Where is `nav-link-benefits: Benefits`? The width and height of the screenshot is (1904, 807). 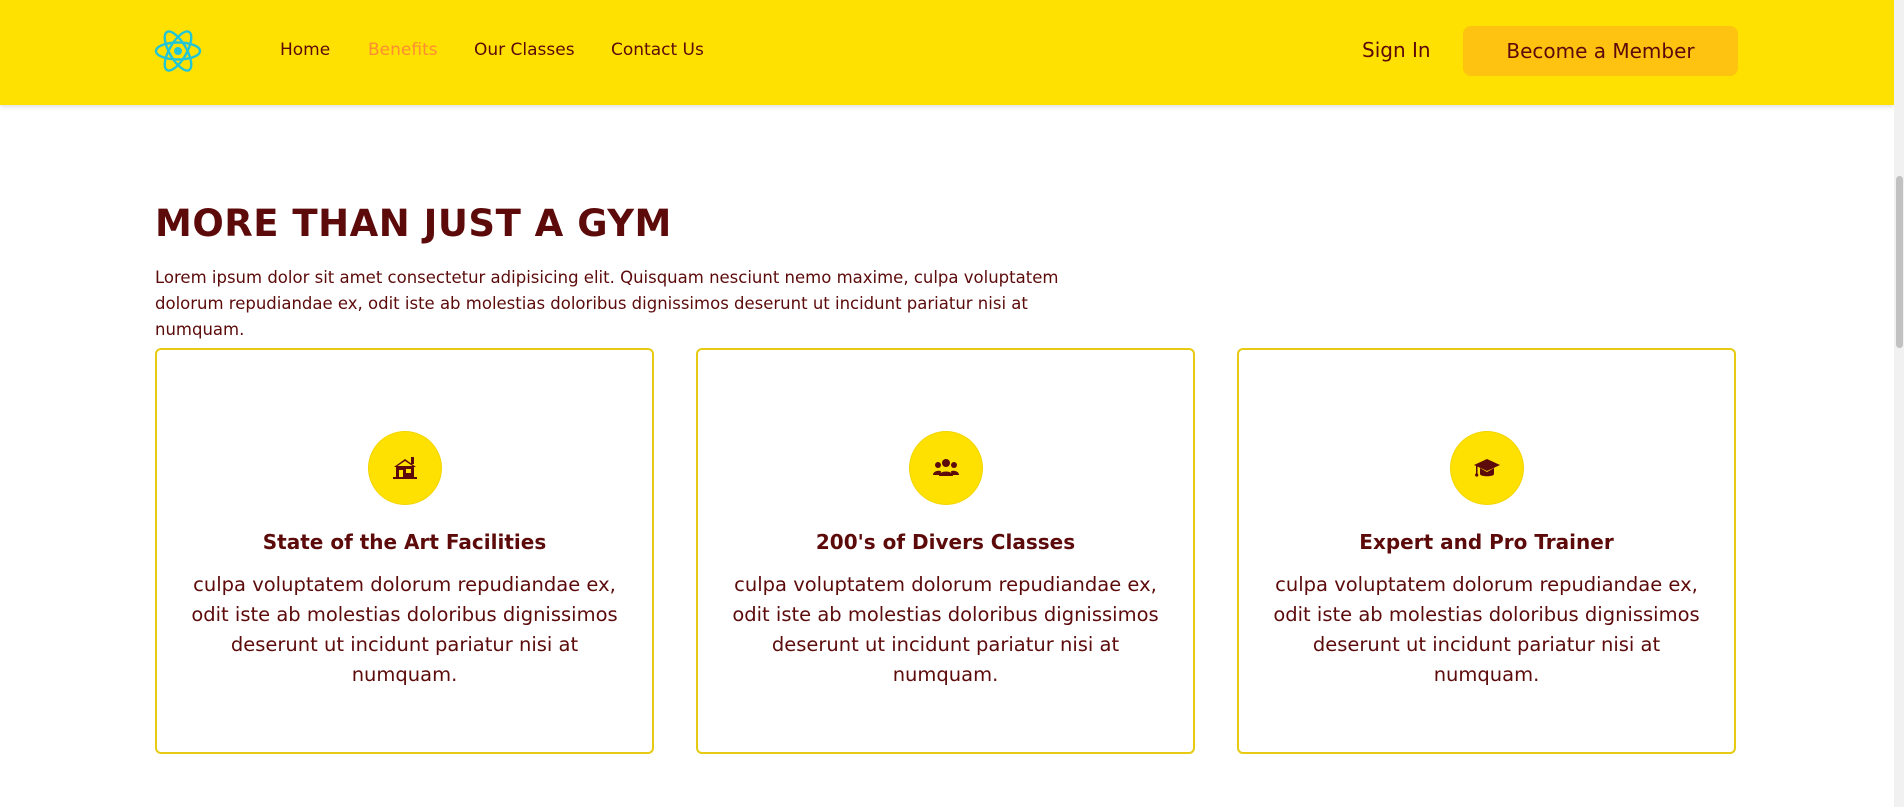
nav-link-benefits: Benefits is located at coordinates (403, 50).